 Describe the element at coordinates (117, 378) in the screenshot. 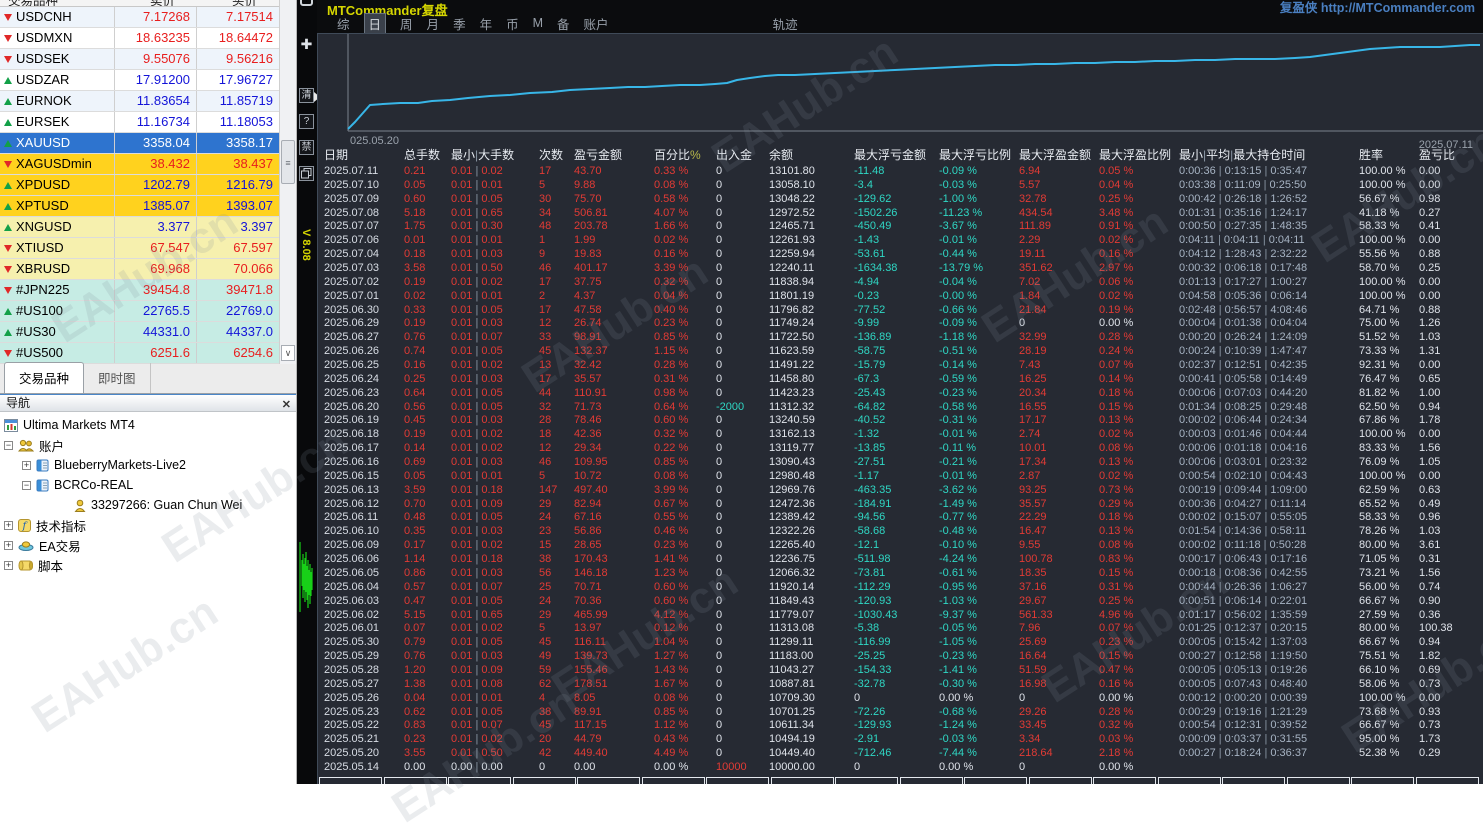

I see `tab-即时图: 即时图` at that location.